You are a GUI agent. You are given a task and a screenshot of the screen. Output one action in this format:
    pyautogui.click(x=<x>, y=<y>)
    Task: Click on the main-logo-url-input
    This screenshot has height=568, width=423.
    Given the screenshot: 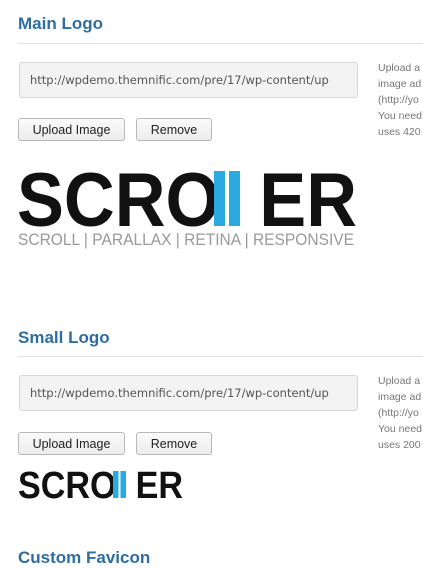 What is the action you would take?
    pyautogui.click(x=188, y=80)
    